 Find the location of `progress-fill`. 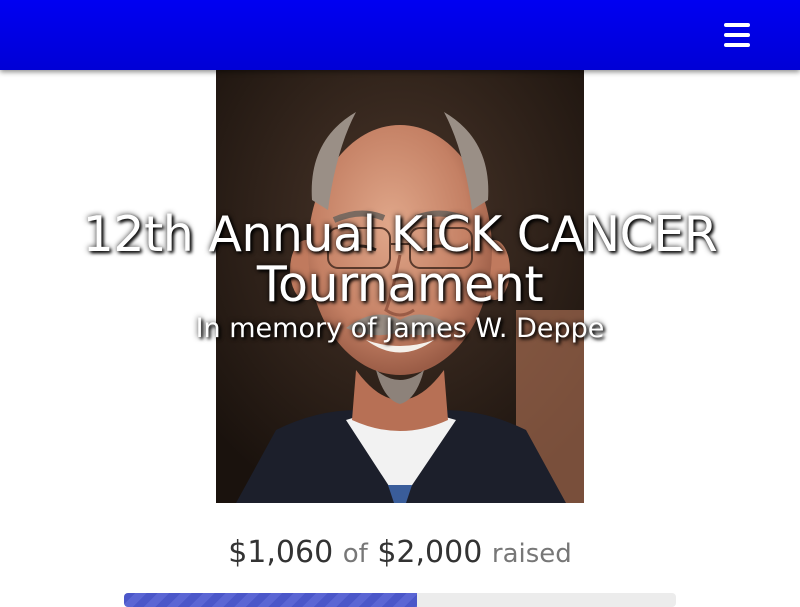

progress-fill is located at coordinates (270, 600).